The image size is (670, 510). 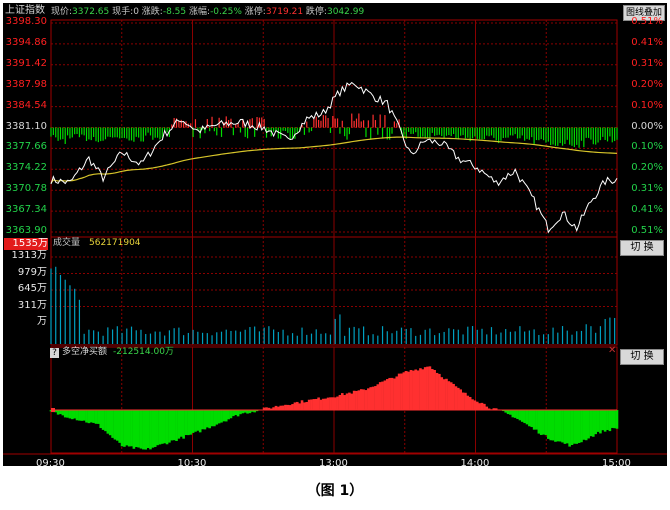 What do you see at coordinates (612, 351) in the screenshot?
I see `close-icon: ✕` at bounding box center [612, 351].